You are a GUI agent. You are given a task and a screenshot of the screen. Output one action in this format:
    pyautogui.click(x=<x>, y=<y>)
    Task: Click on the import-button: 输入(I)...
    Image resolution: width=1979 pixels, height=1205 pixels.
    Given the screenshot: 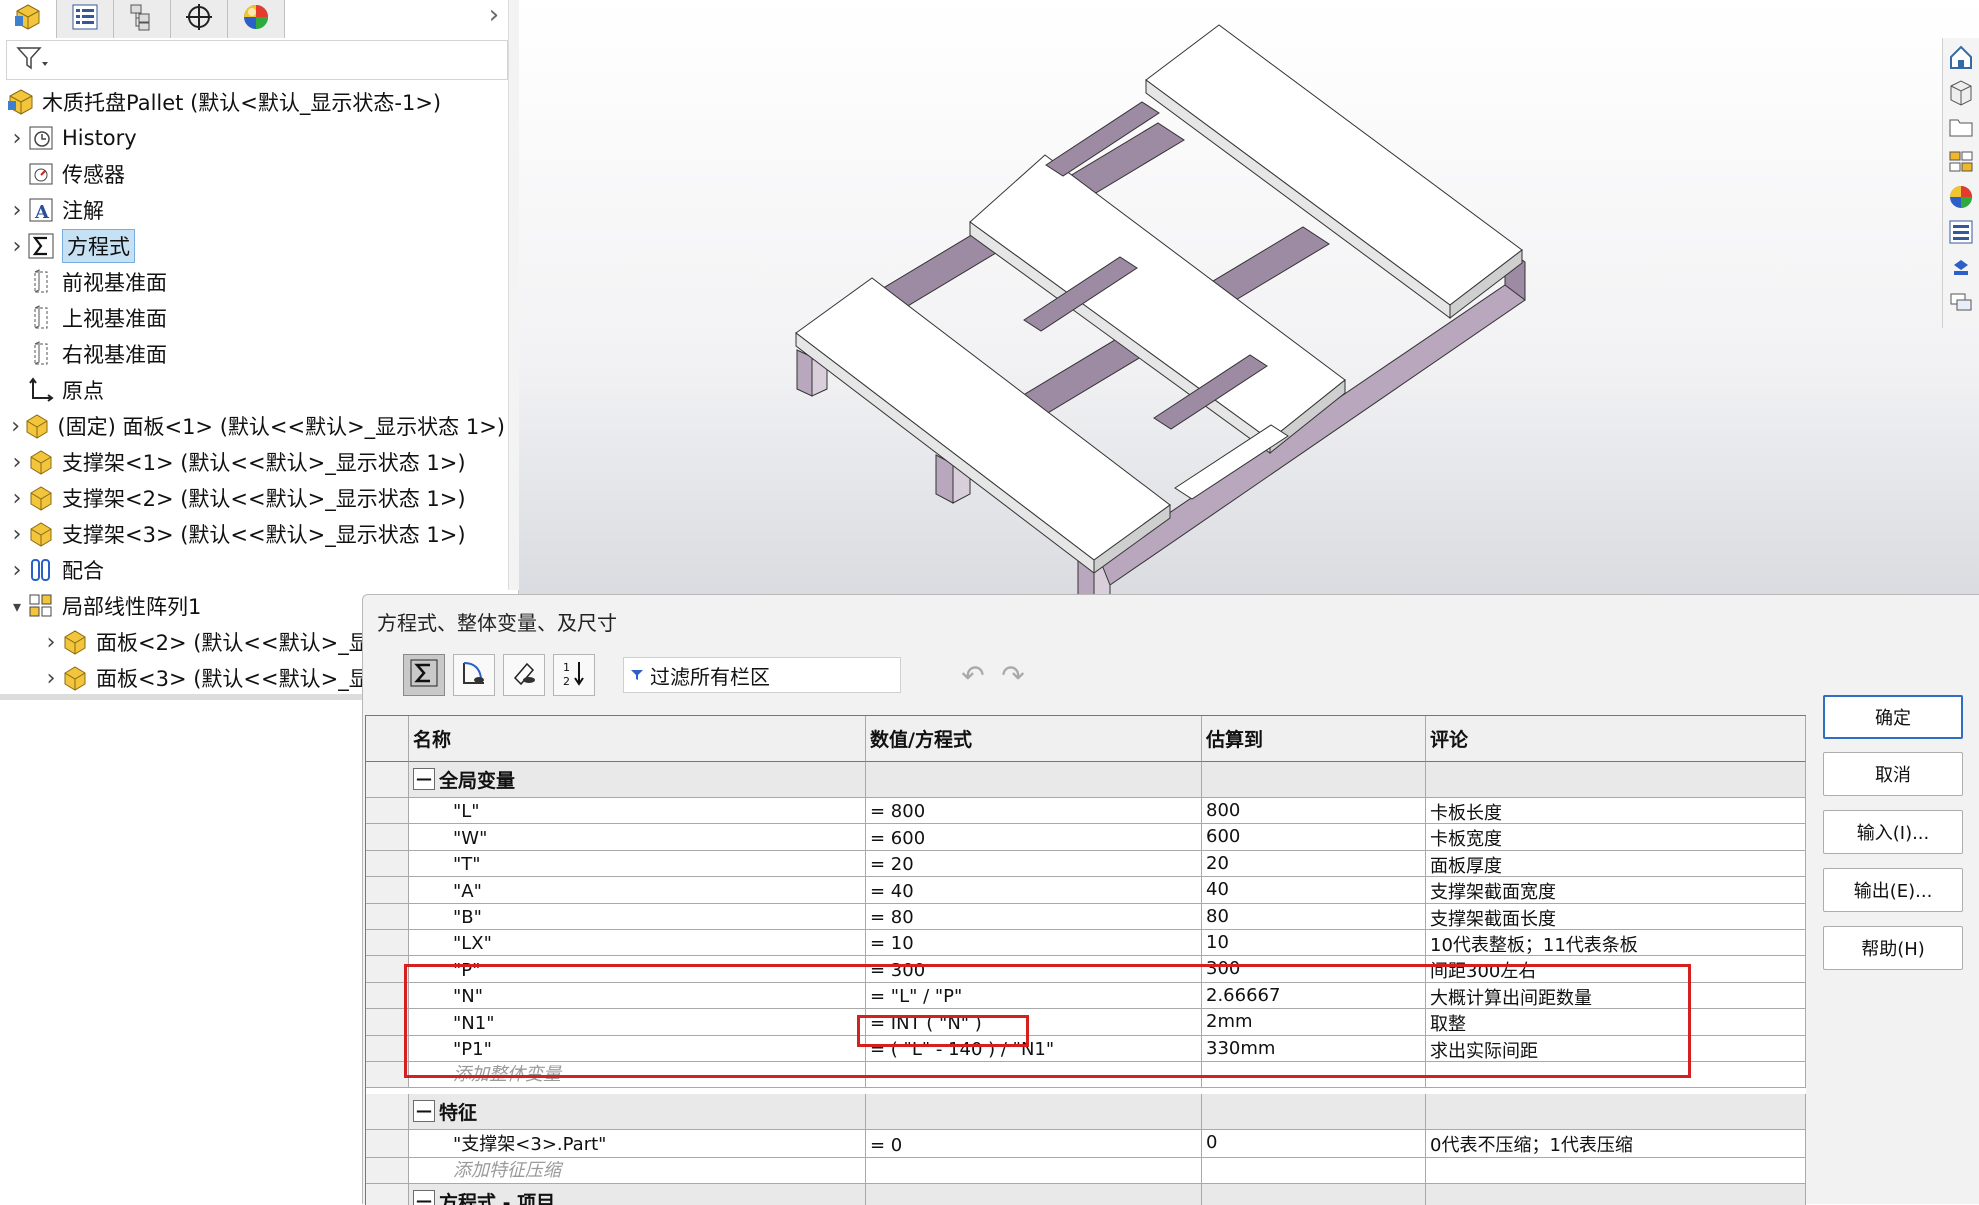 What is the action you would take?
    pyautogui.click(x=1893, y=832)
    